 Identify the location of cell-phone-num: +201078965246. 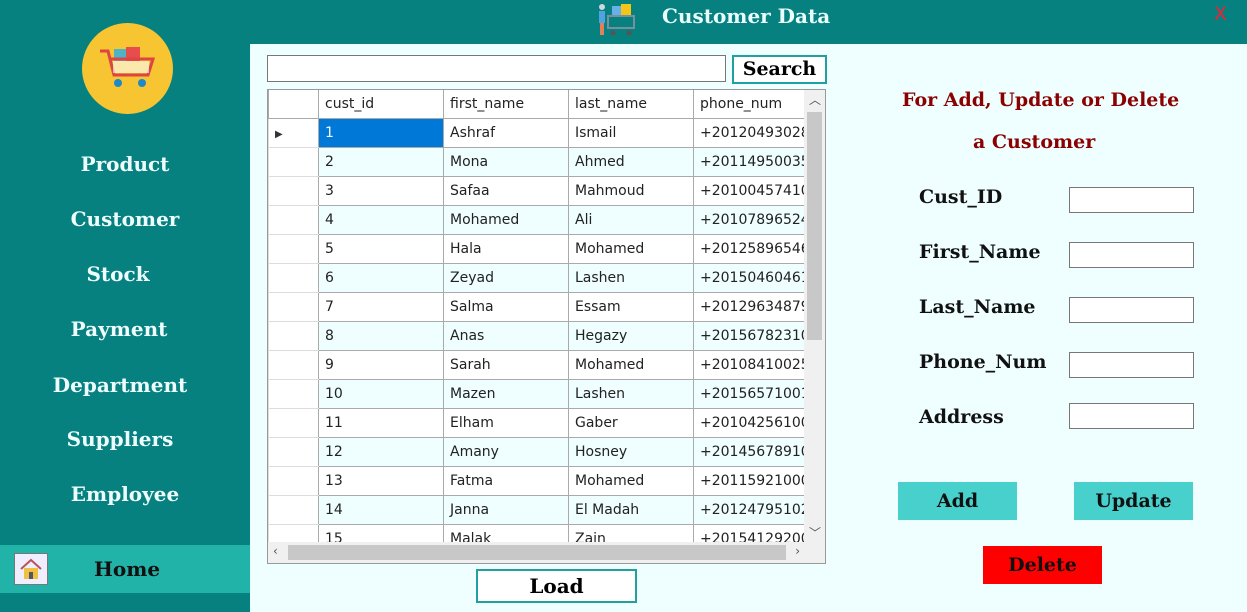
(756, 219).